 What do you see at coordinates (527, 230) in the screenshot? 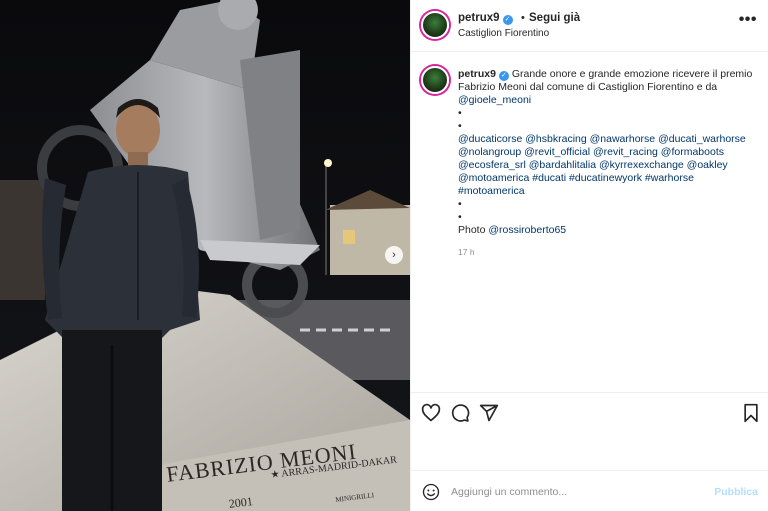
I see `photo-credit-link: @rossiroberto65` at bounding box center [527, 230].